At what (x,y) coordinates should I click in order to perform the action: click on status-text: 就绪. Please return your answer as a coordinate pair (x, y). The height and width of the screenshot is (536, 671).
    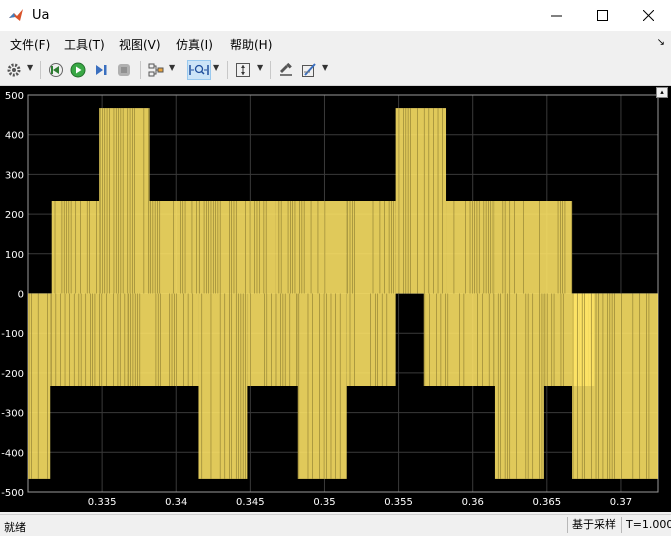
    Looking at the image, I should click on (15, 527).